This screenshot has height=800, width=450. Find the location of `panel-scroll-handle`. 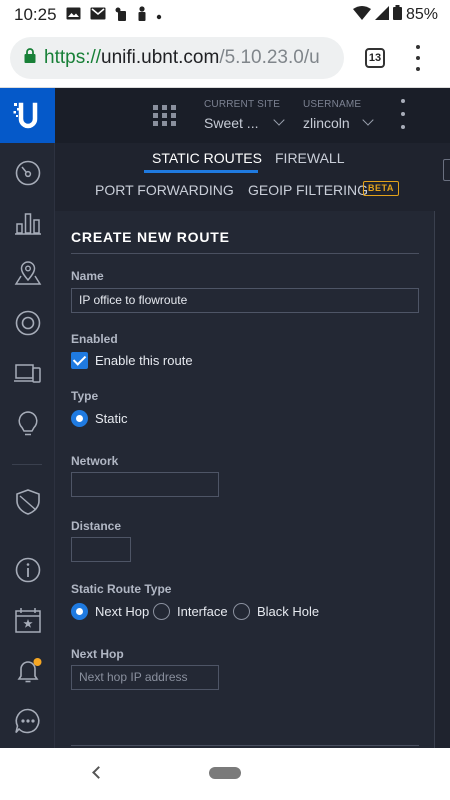

panel-scroll-handle is located at coordinates (446, 170).